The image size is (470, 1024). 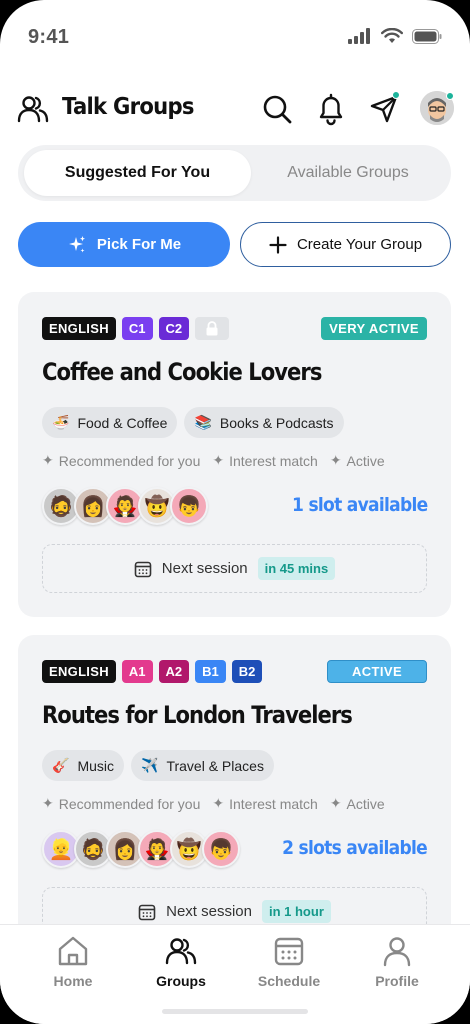 What do you see at coordinates (276, 422) in the screenshot?
I see `chip-label: Books & Podcasts` at bounding box center [276, 422].